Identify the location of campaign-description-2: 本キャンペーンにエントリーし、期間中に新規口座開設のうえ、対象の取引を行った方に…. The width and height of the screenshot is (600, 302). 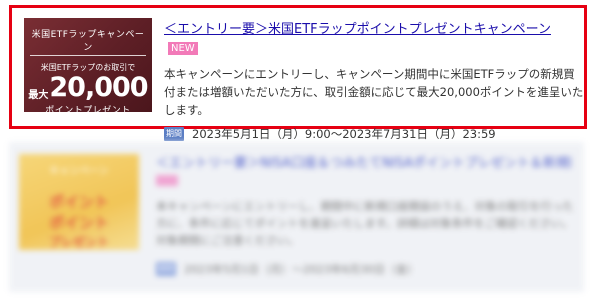
(365, 223).